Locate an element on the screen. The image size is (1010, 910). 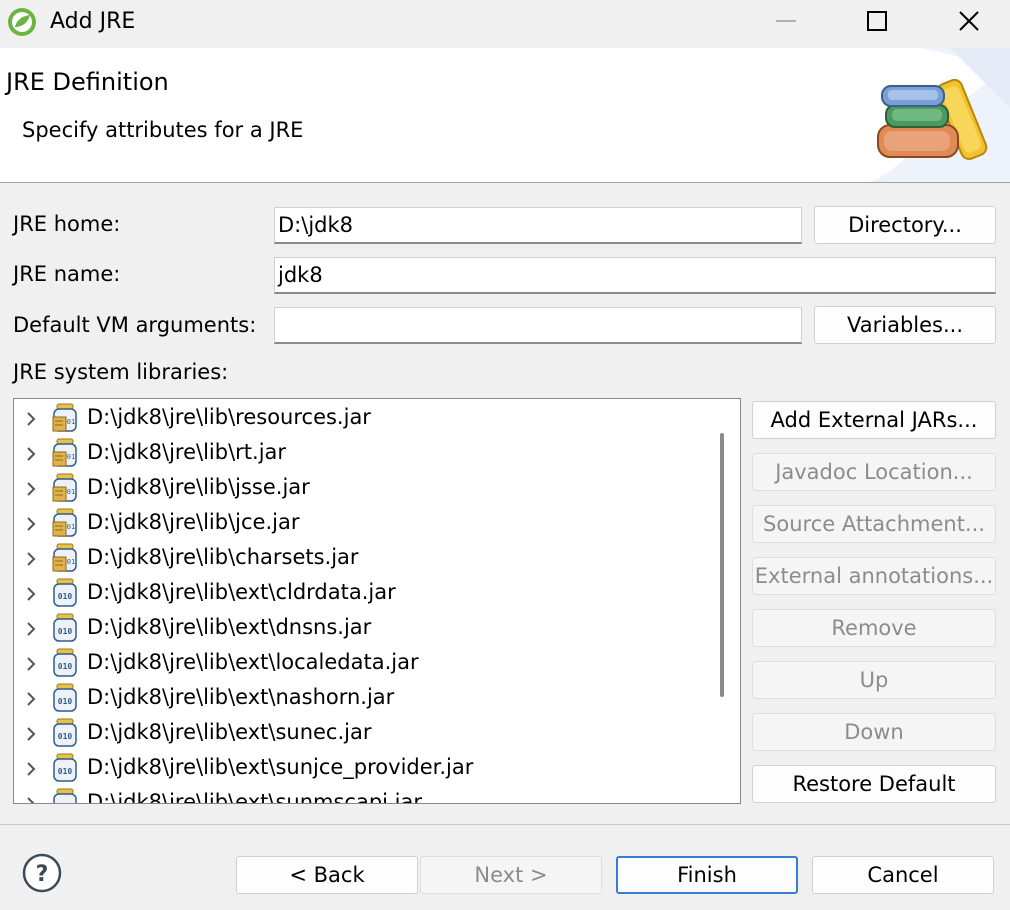
library-path: D:\jdk8\jre\lib\ext\sunmscapi.jar is located at coordinates (254, 797).